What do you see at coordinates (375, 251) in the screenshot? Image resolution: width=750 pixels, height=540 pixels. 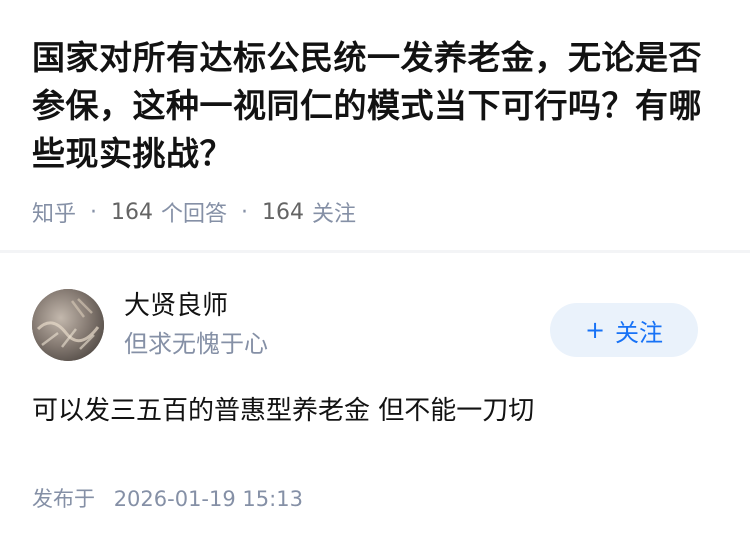 I see `section-divider` at bounding box center [375, 251].